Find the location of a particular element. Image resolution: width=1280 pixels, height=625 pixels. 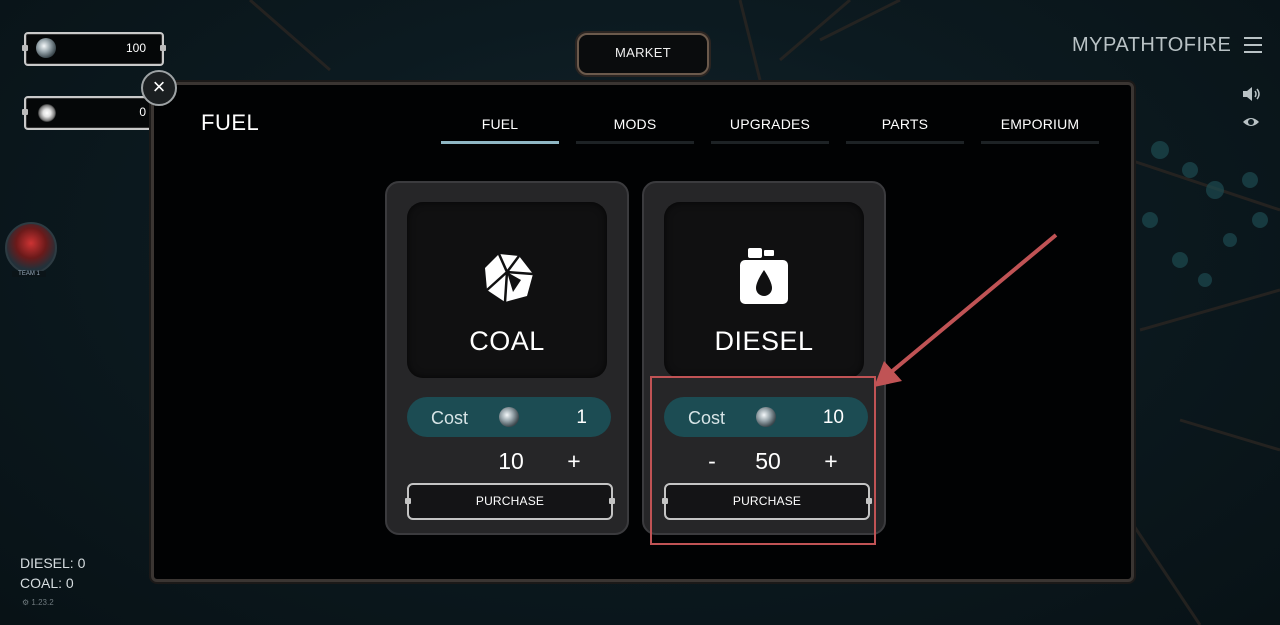

coal-status: COAL: 0 is located at coordinates (47, 583).